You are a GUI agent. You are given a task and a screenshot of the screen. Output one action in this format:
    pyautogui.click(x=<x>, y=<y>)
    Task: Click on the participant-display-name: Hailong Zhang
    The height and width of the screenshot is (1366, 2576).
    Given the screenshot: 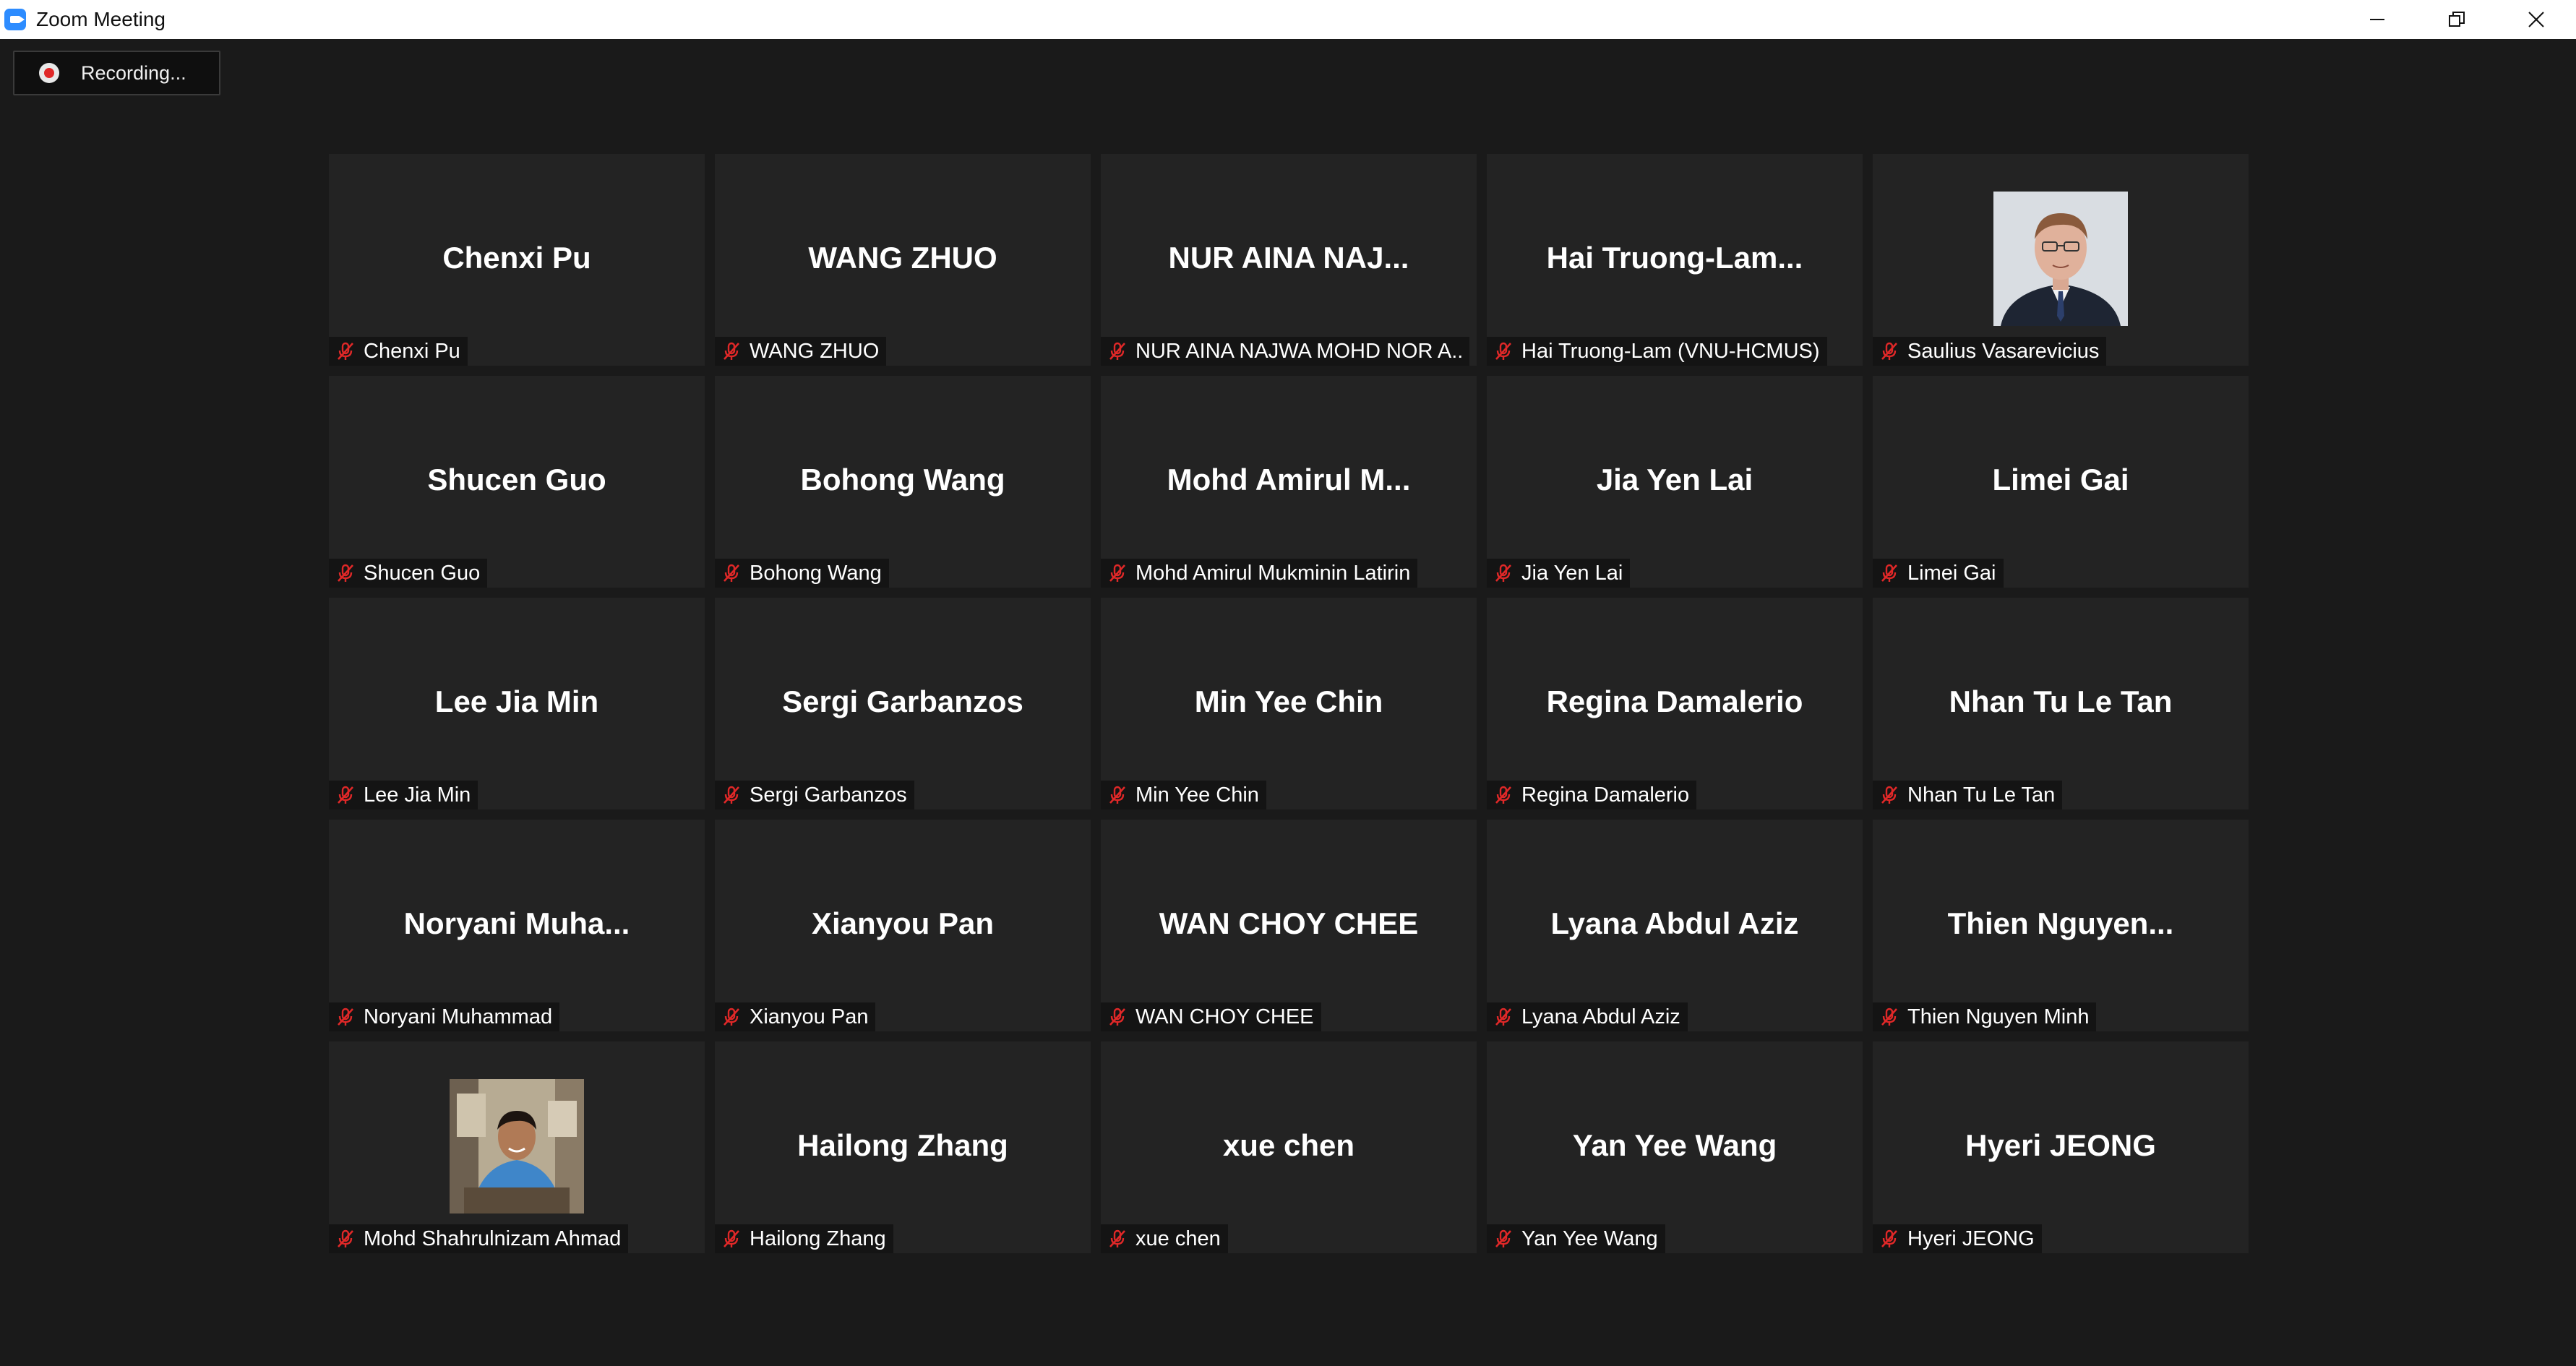 What is the action you would take?
    pyautogui.click(x=903, y=1145)
    